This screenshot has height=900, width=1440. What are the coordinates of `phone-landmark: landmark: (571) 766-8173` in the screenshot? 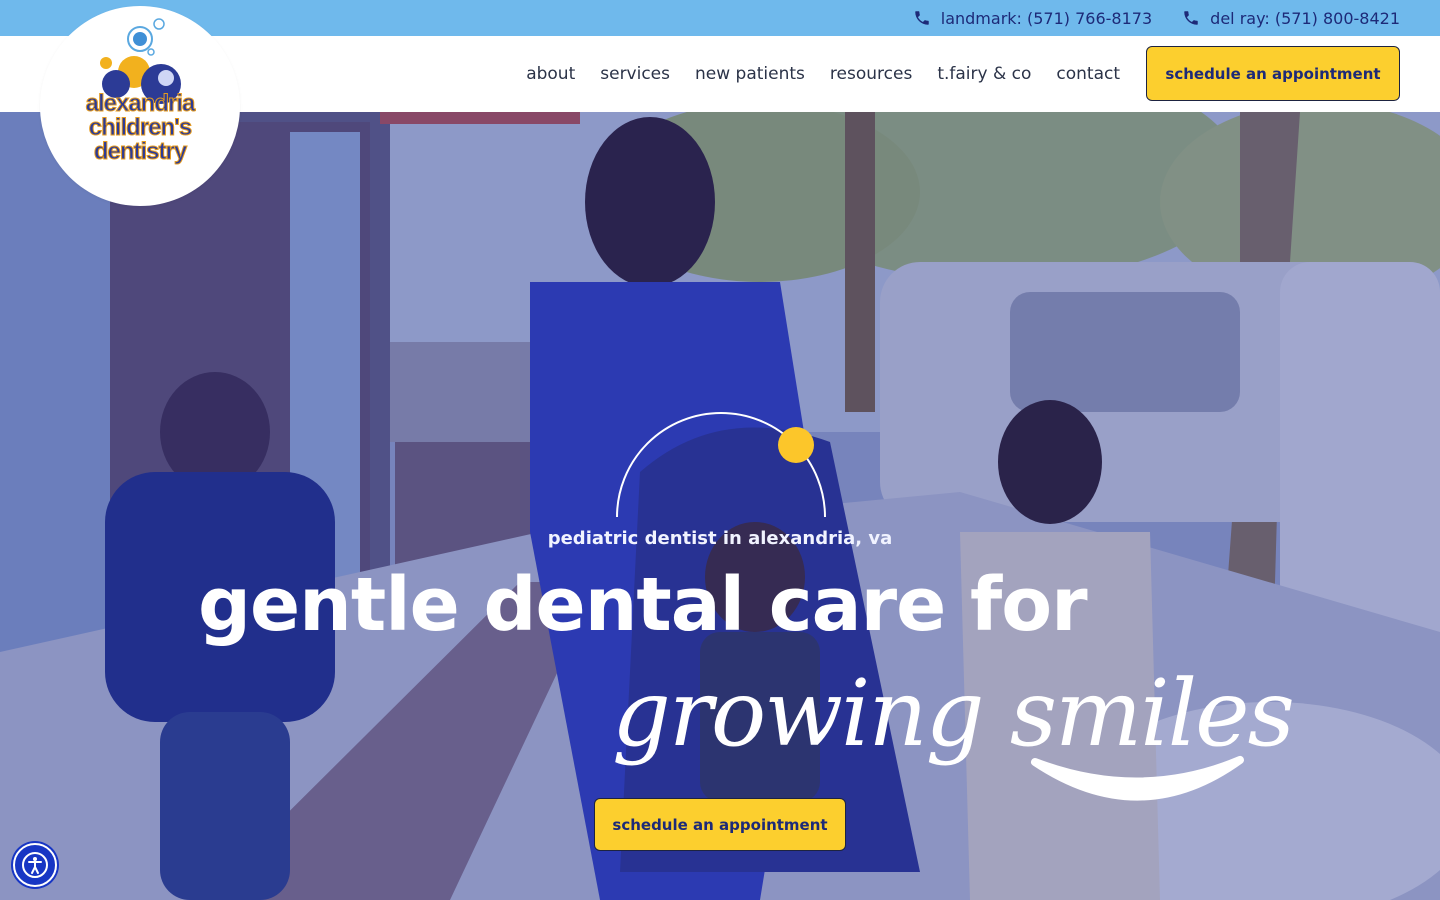 It's located at (1032, 18).